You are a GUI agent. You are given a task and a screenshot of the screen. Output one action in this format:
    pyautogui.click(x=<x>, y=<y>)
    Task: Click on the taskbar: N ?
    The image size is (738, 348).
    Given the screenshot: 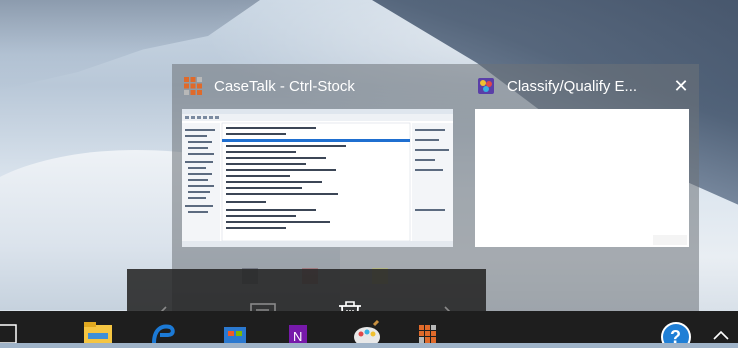 What is the action you would take?
    pyautogui.click(x=369, y=329)
    